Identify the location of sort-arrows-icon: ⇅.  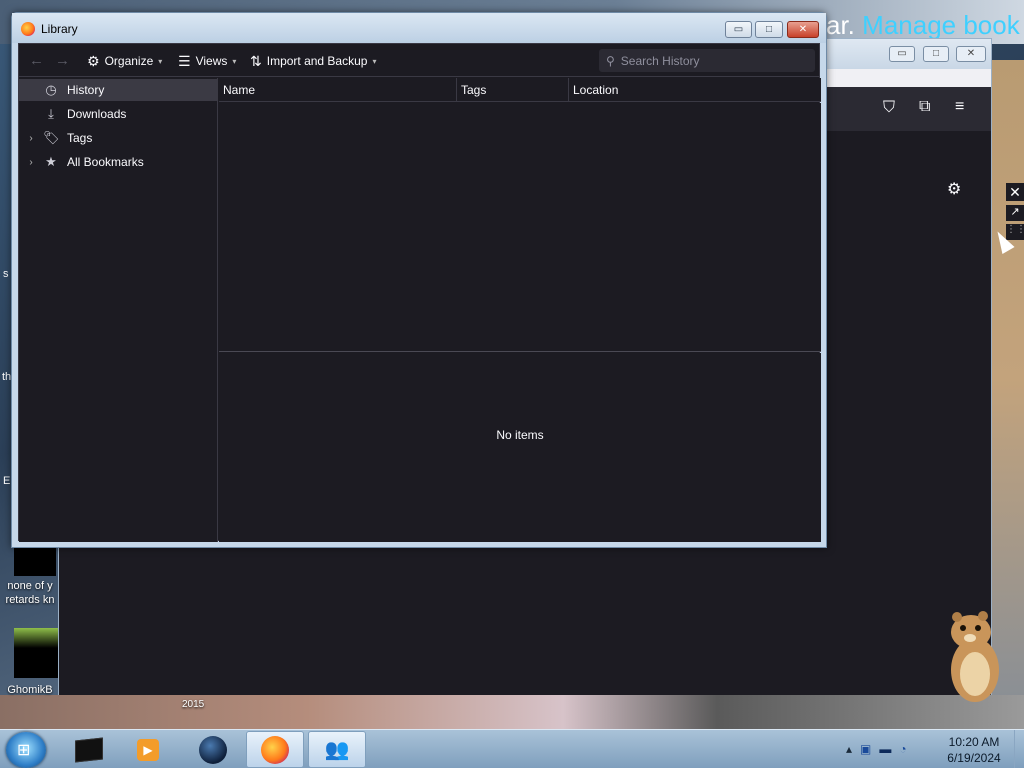
(256, 60).